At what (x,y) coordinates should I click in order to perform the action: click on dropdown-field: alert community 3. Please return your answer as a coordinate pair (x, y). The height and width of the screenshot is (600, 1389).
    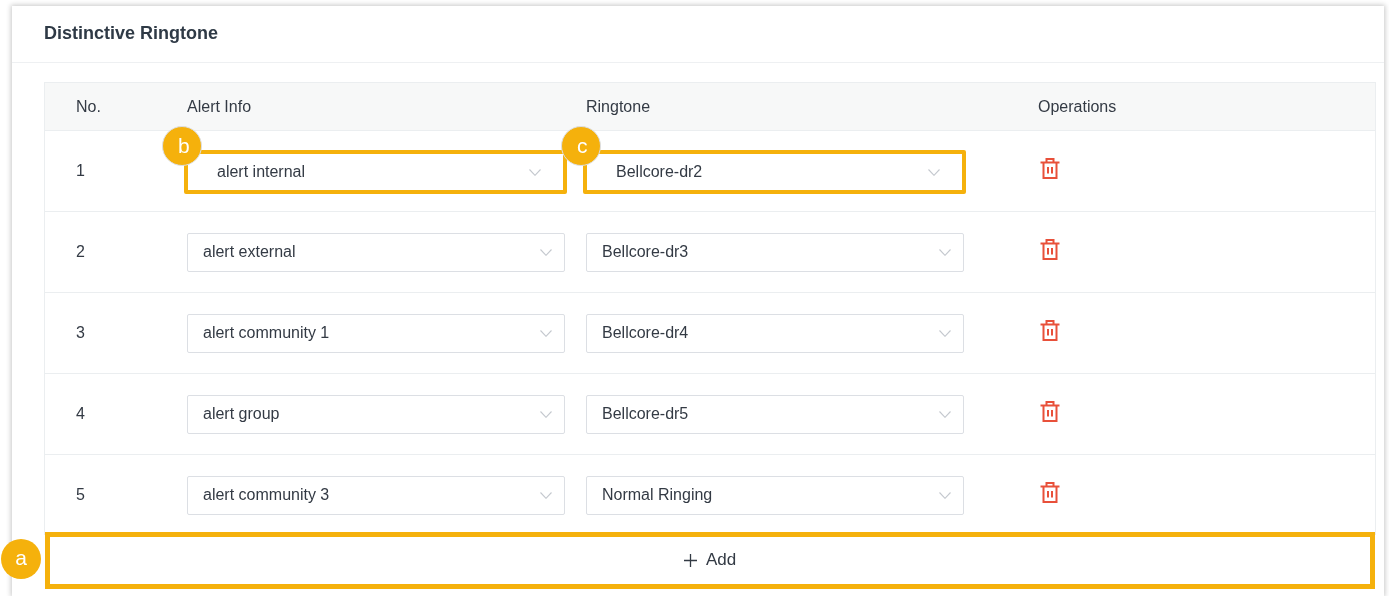
    Looking at the image, I should click on (376, 495).